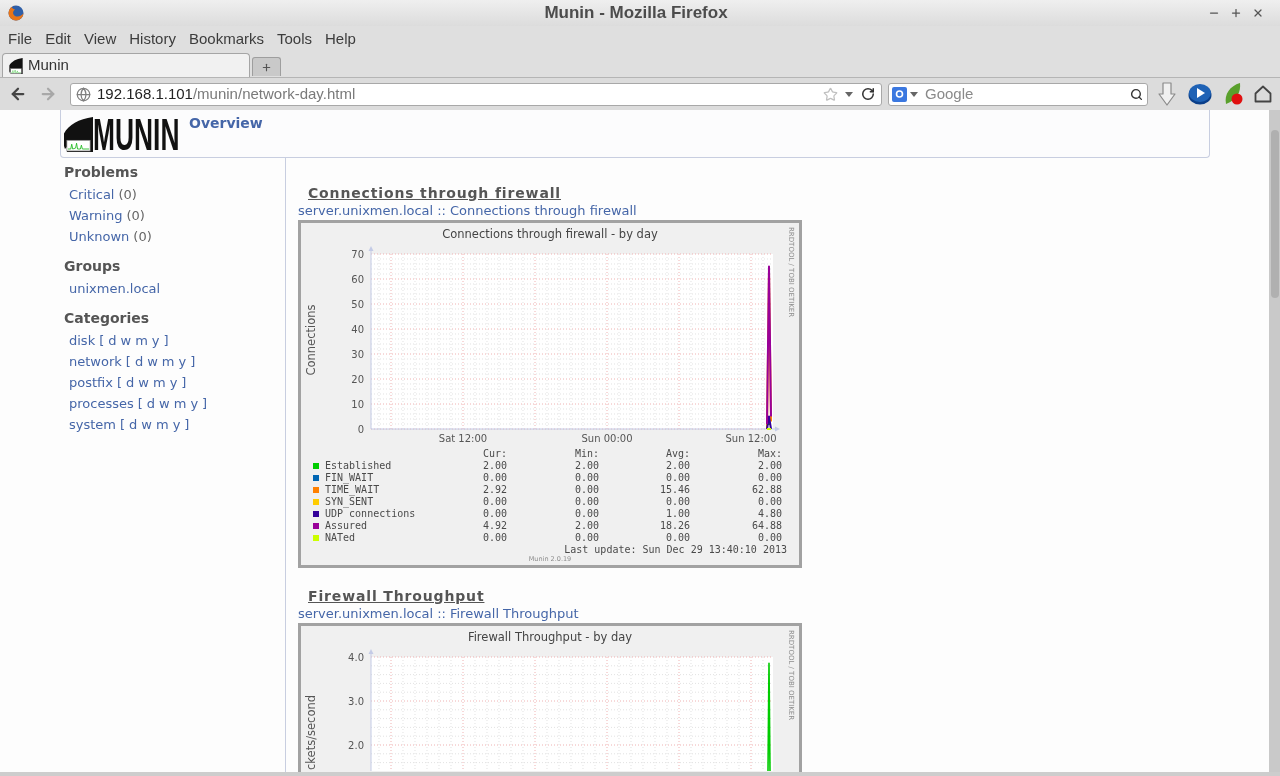 The height and width of the screenshot is (776, 1280). What do you see at coordinates (340, 538) in the screenshot?
I see `legend-label: NATed` at bounding box center [340, 538].